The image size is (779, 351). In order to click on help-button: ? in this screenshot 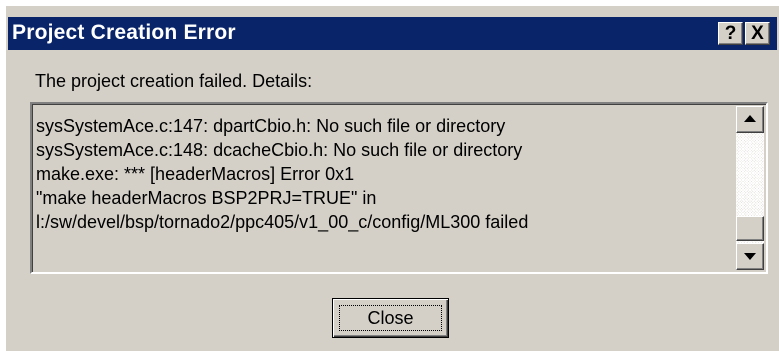, I will do `click(730, 33)`.